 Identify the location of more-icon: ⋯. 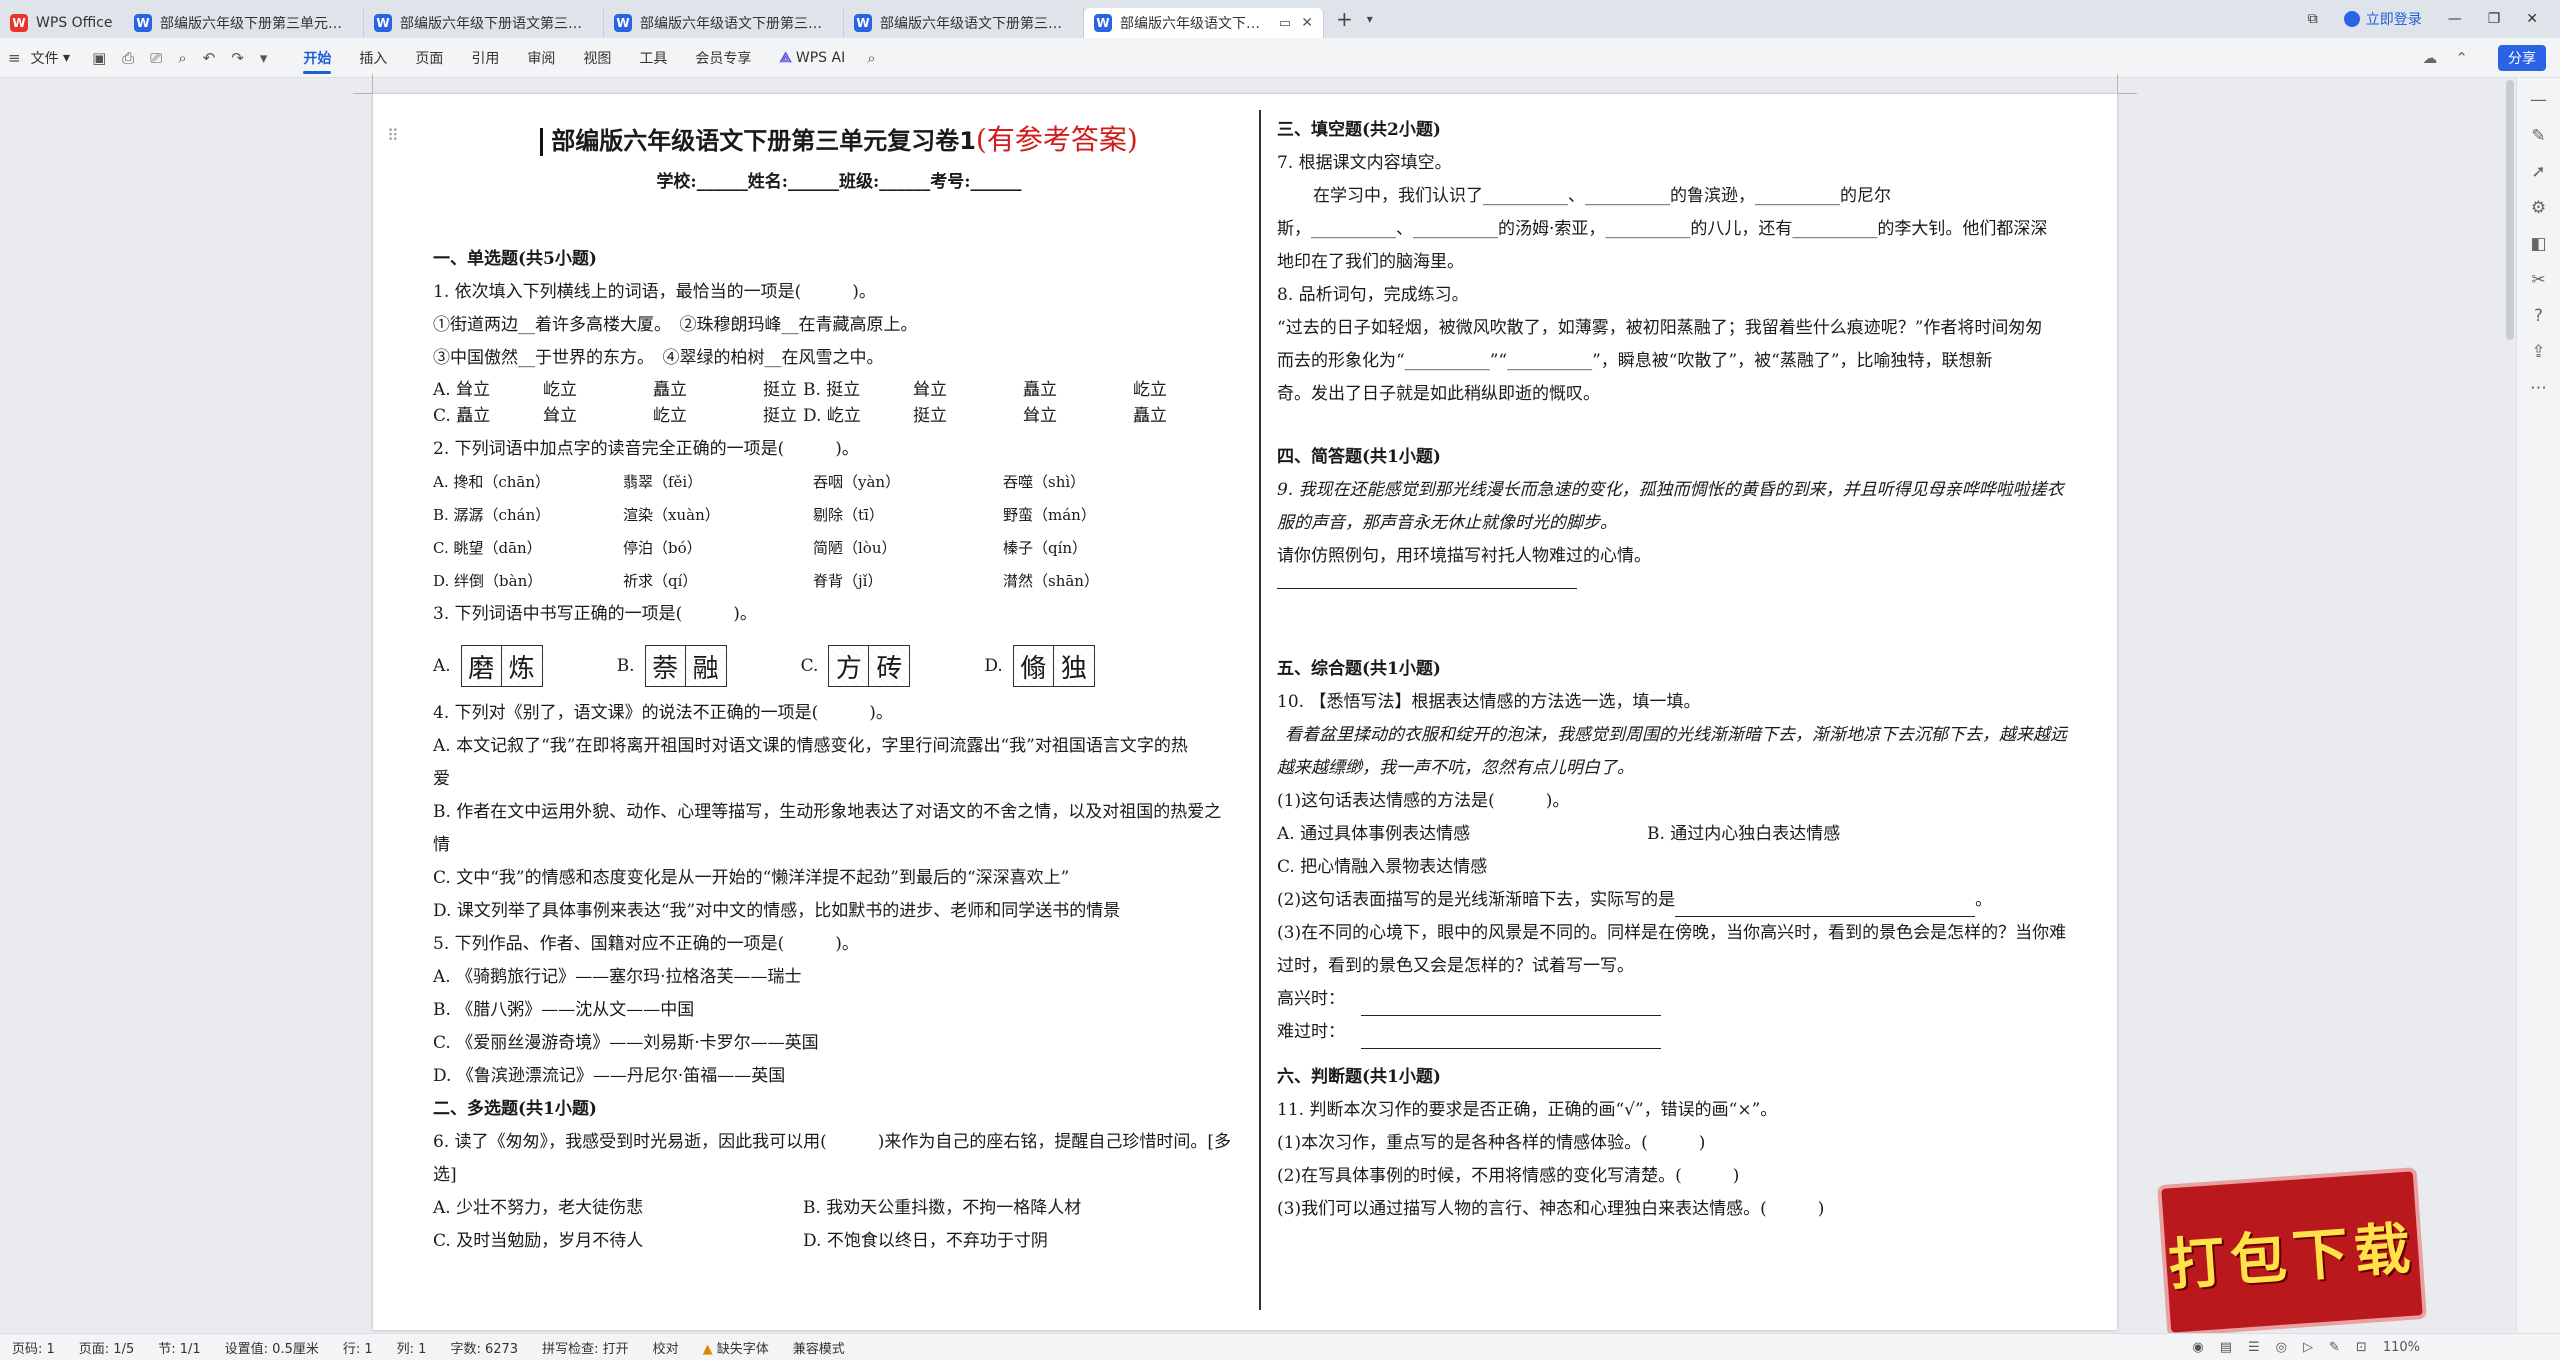
(2538, 388).